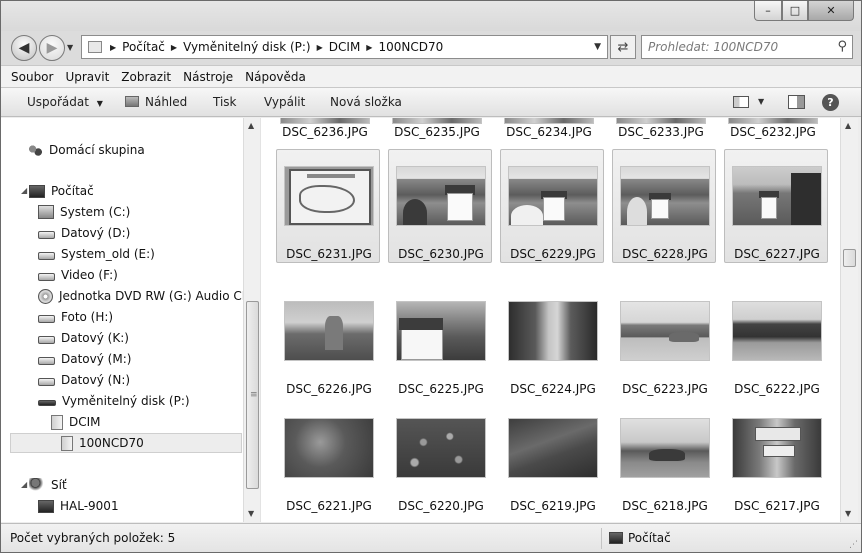  Describe the element at coordinates (225, 102) in the screenshot. I see `print-button: Tisk` at that location.